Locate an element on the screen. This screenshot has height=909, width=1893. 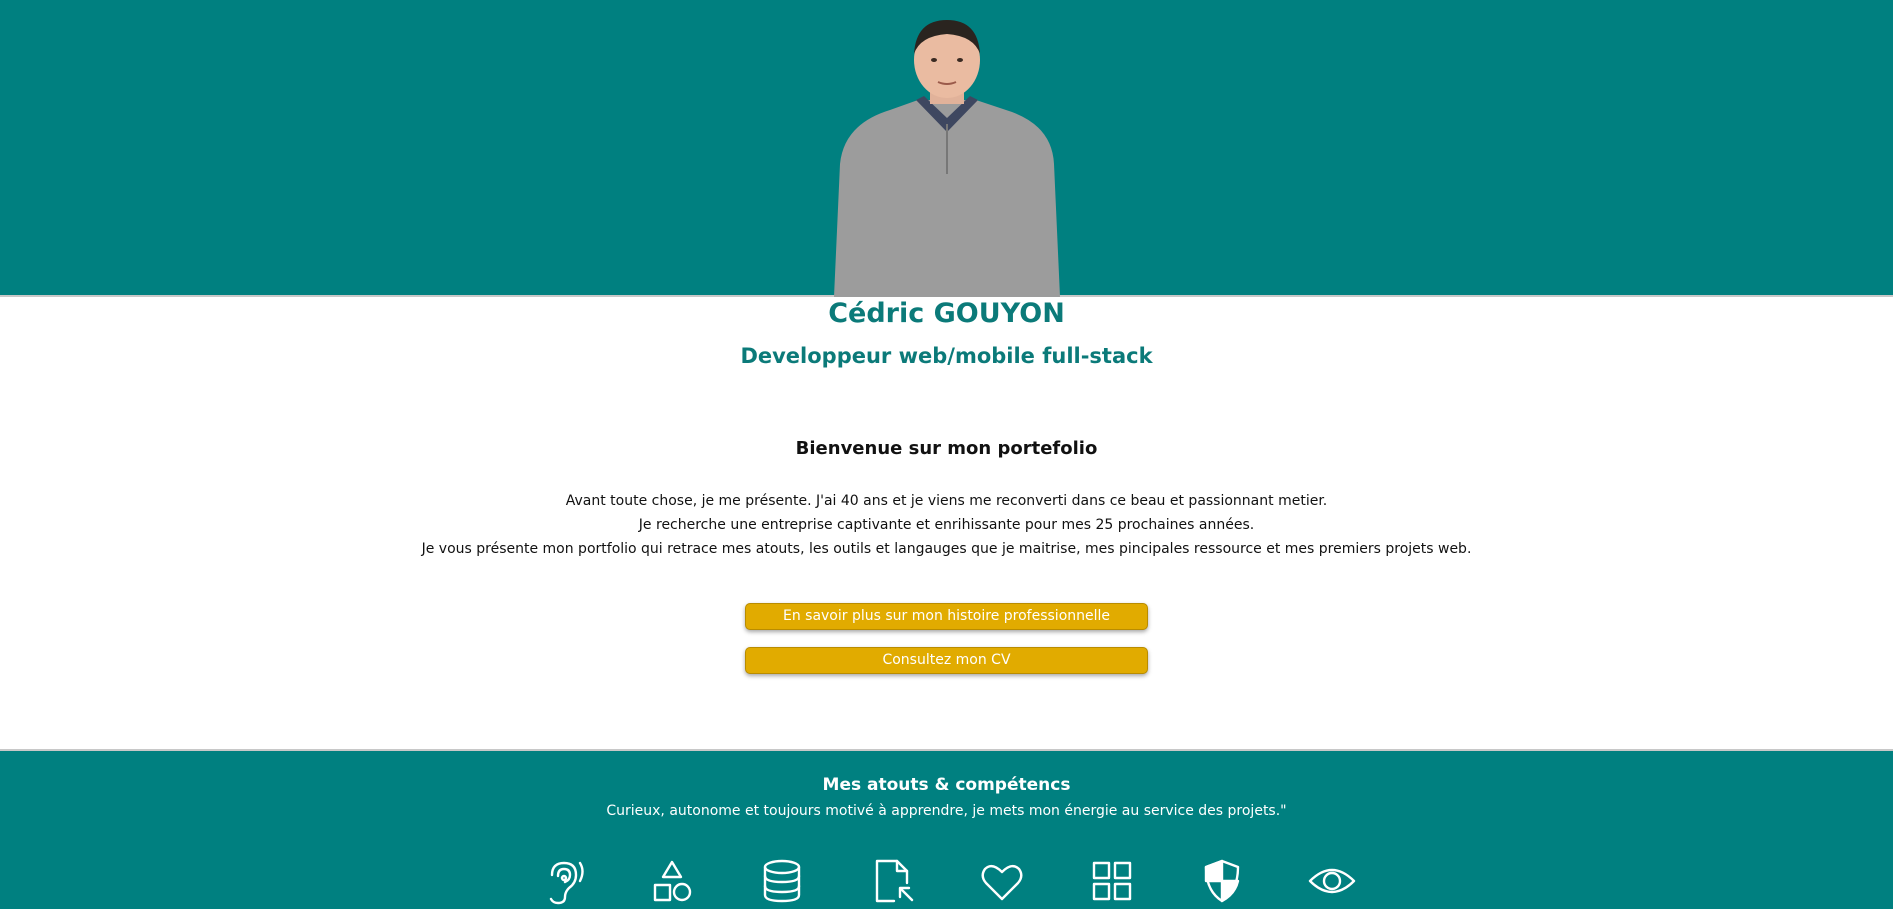
database-icon is located at coordinates (782, 881).